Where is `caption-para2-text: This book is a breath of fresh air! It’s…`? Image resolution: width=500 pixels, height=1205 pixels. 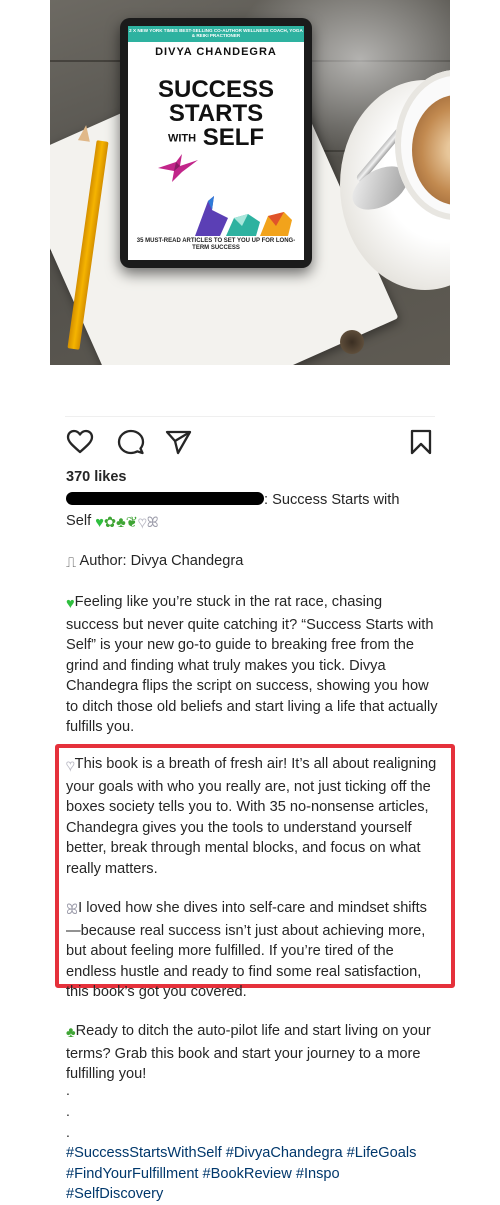
caption-para2-text: This book is a breath of fresh air! It’s… is located at coordinates (251, 816).